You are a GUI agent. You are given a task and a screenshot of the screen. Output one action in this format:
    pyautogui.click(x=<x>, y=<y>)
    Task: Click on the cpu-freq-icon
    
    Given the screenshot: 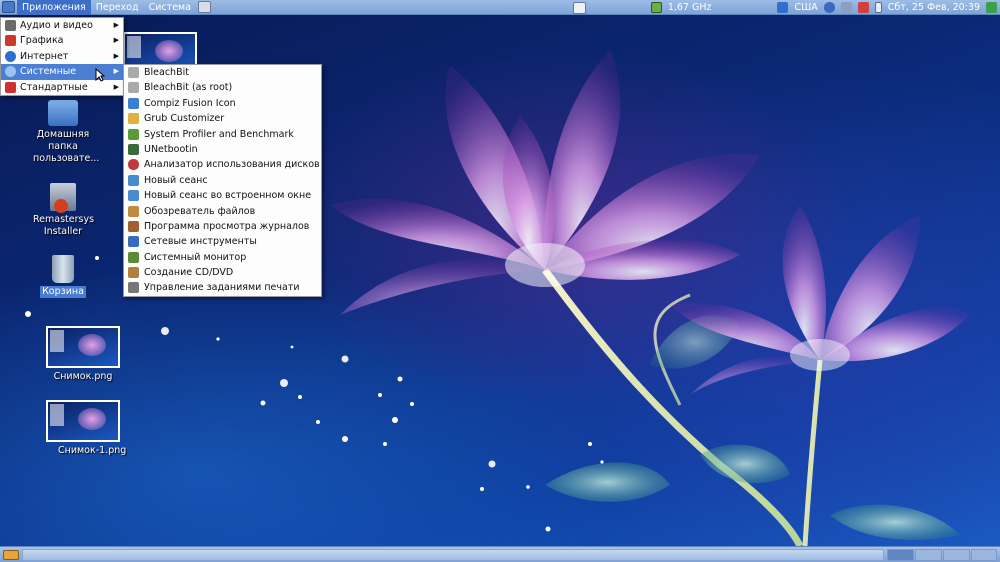 What is the action you would take?
    pyautogui.click(x=656, y=7)
    